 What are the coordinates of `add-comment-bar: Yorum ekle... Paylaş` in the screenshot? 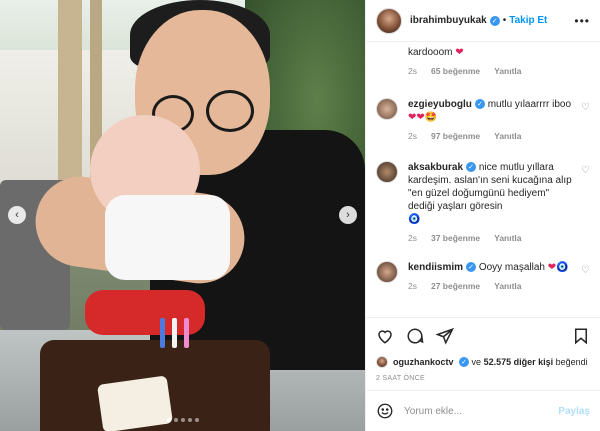 It's located at (483, 411).